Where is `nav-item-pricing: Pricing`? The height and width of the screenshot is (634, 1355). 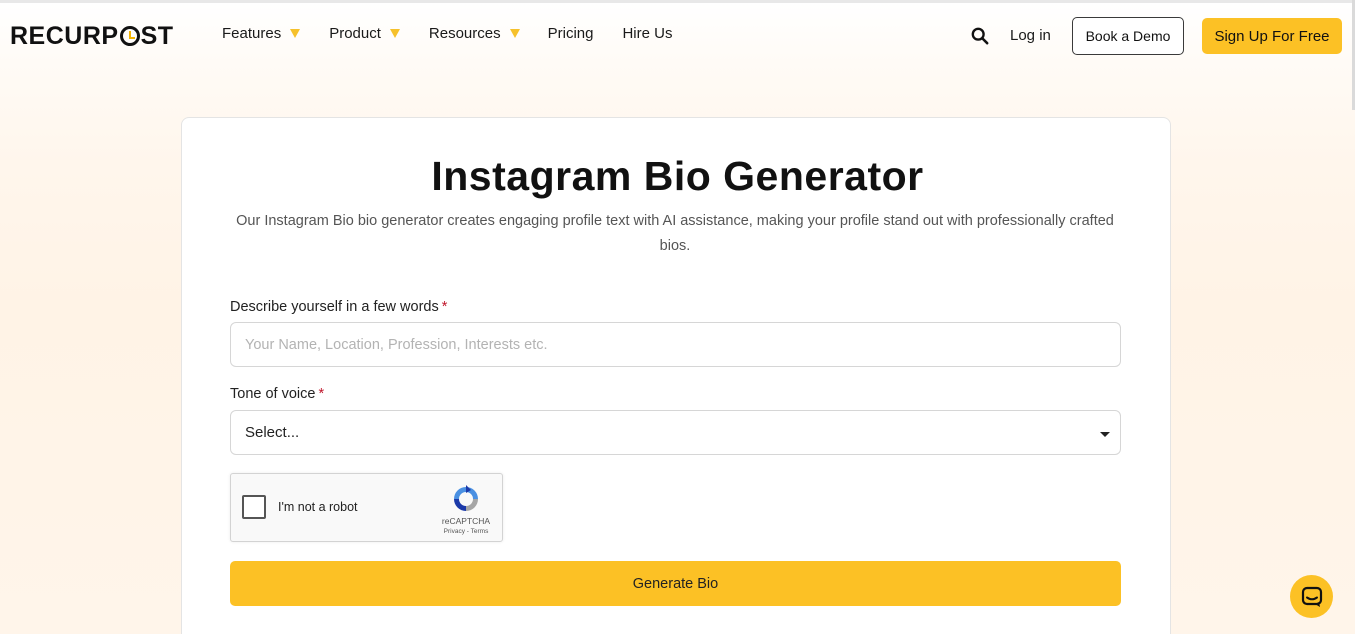
nav-item-pricing: Pricing is located at coordinates (571, 33).